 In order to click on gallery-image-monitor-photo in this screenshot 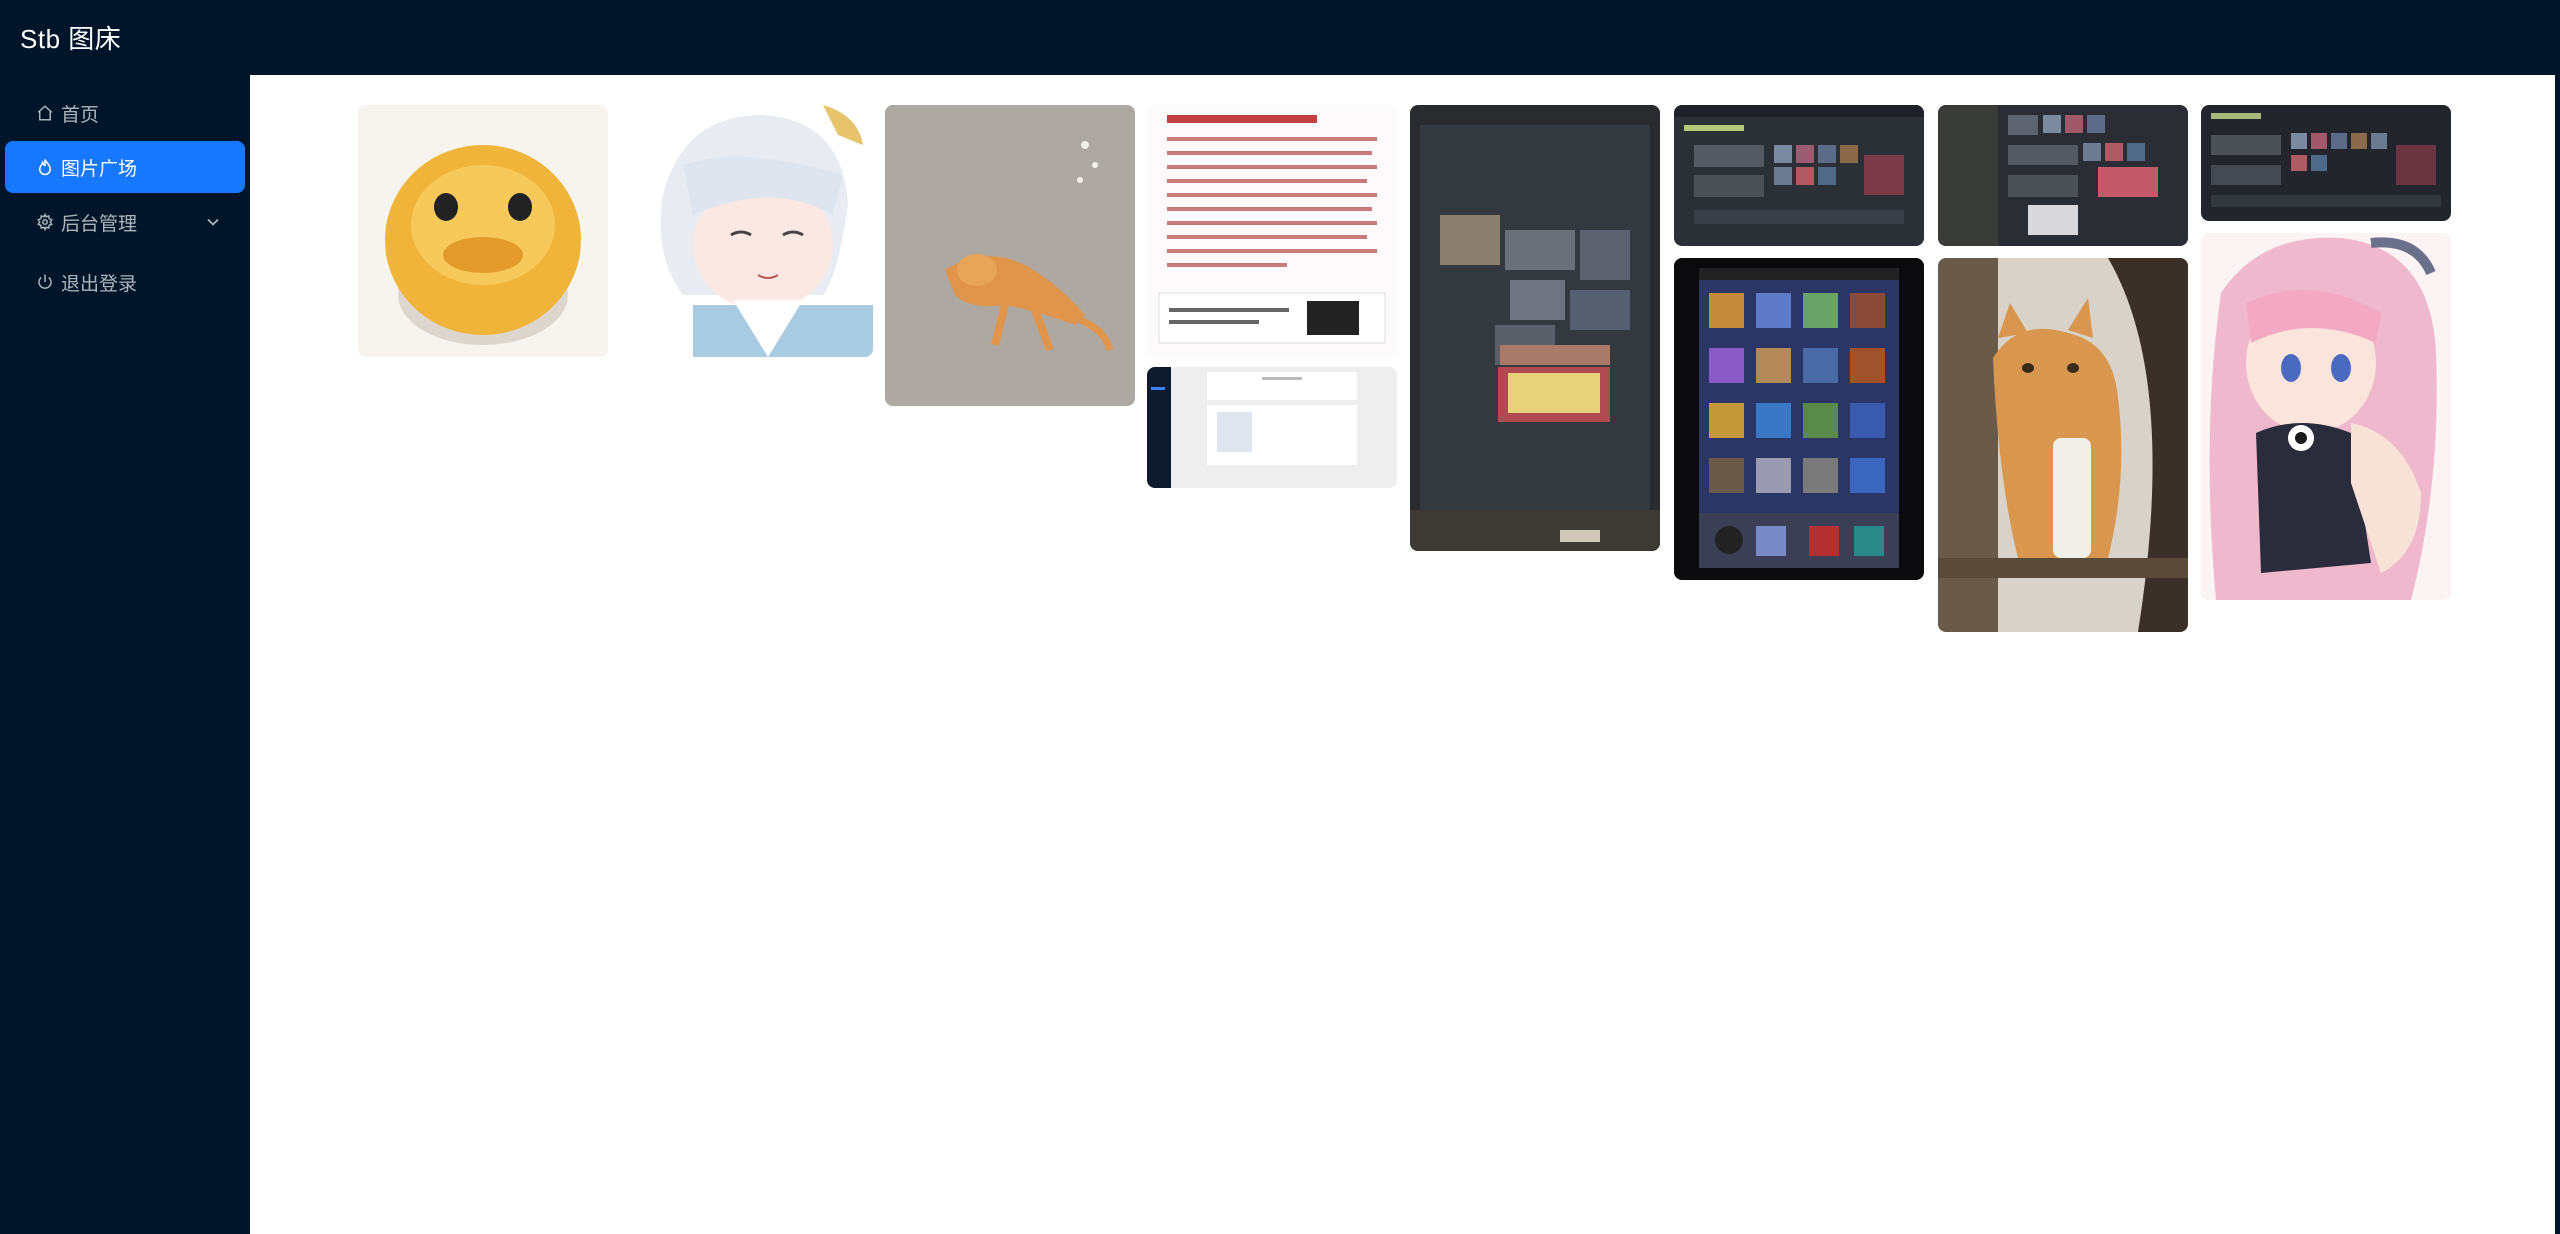, I will do `click(1535, 328)`.